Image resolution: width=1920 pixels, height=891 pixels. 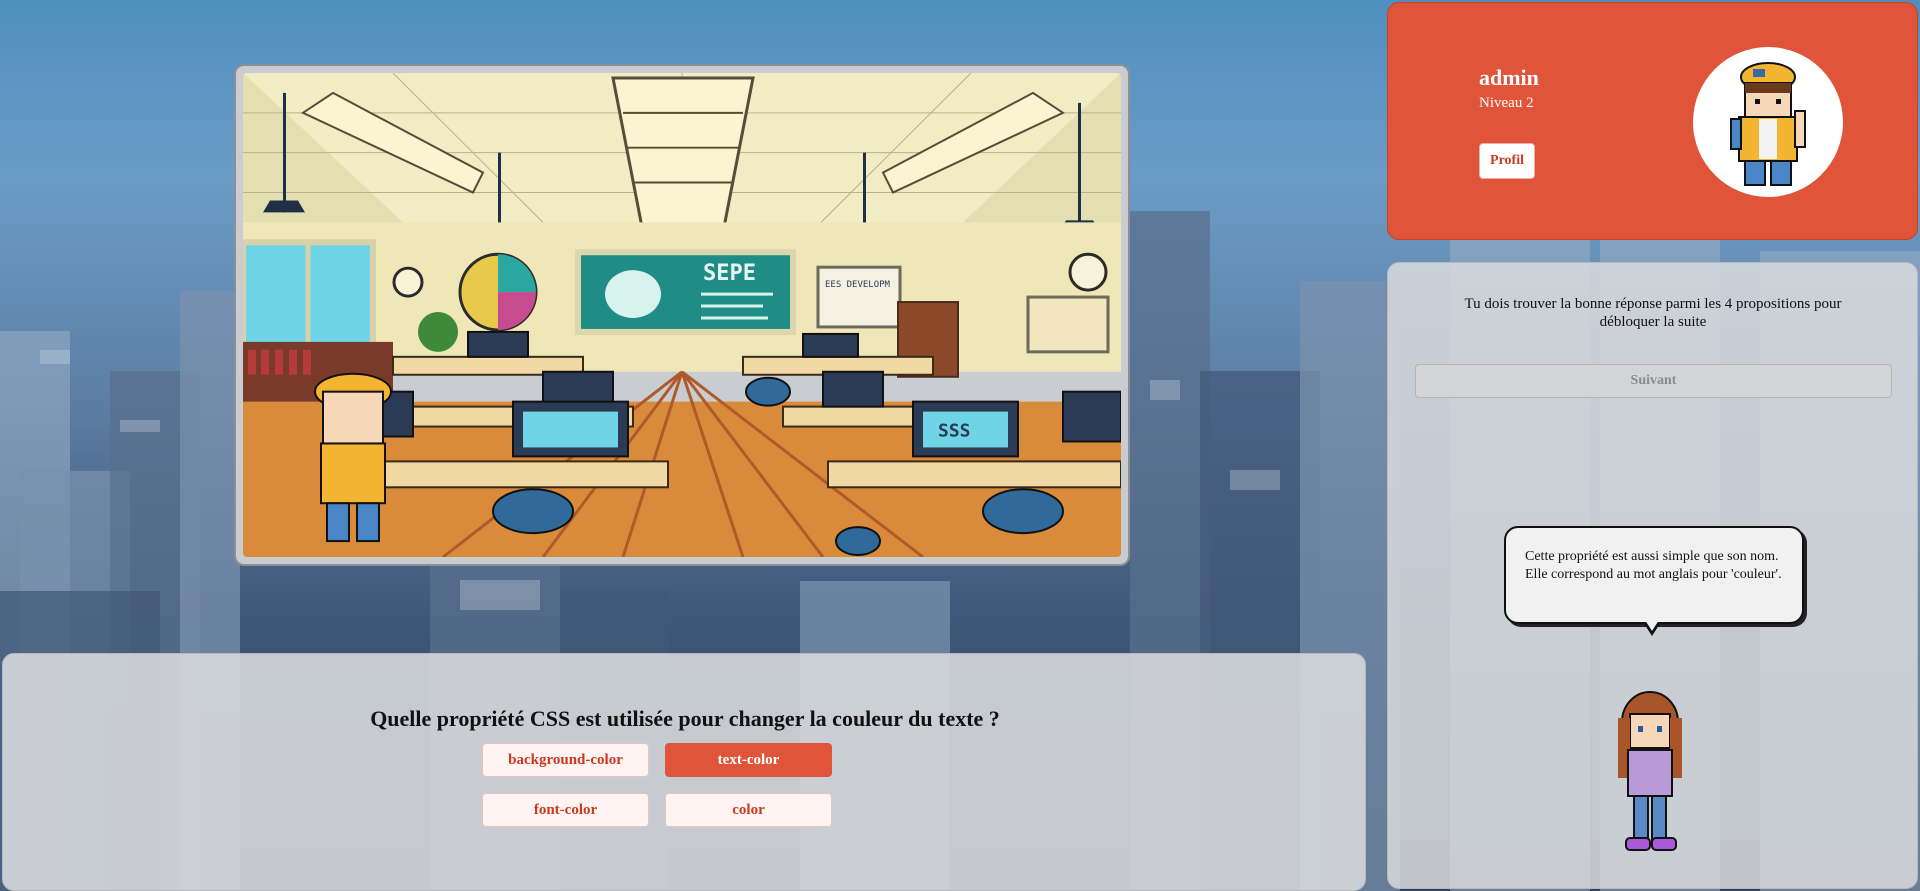 I want to click on answer-text-color: text-color, so click(x=748, y=760).